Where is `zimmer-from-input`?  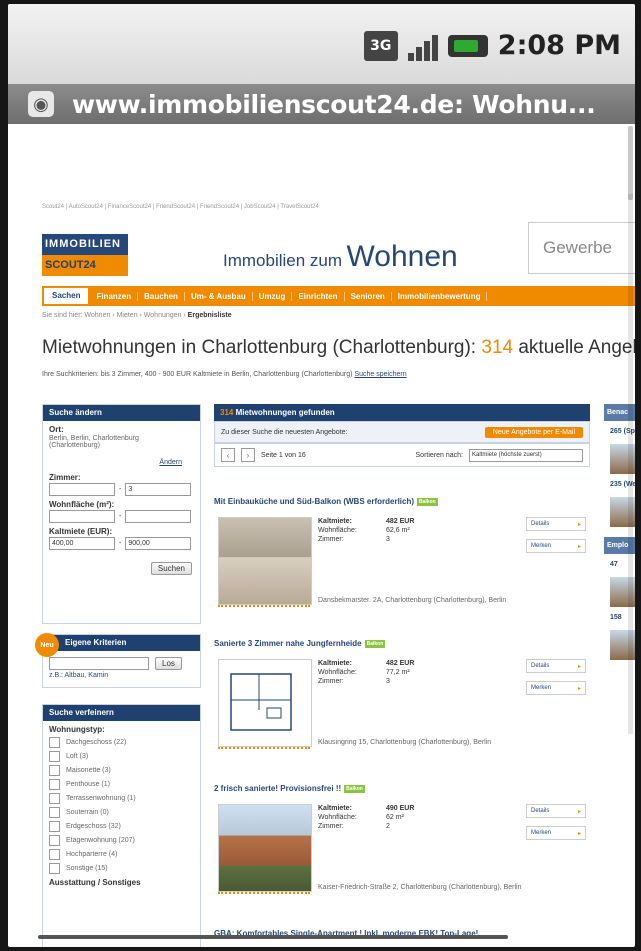 zimmer-from-input is located at coordinates (82, 489).